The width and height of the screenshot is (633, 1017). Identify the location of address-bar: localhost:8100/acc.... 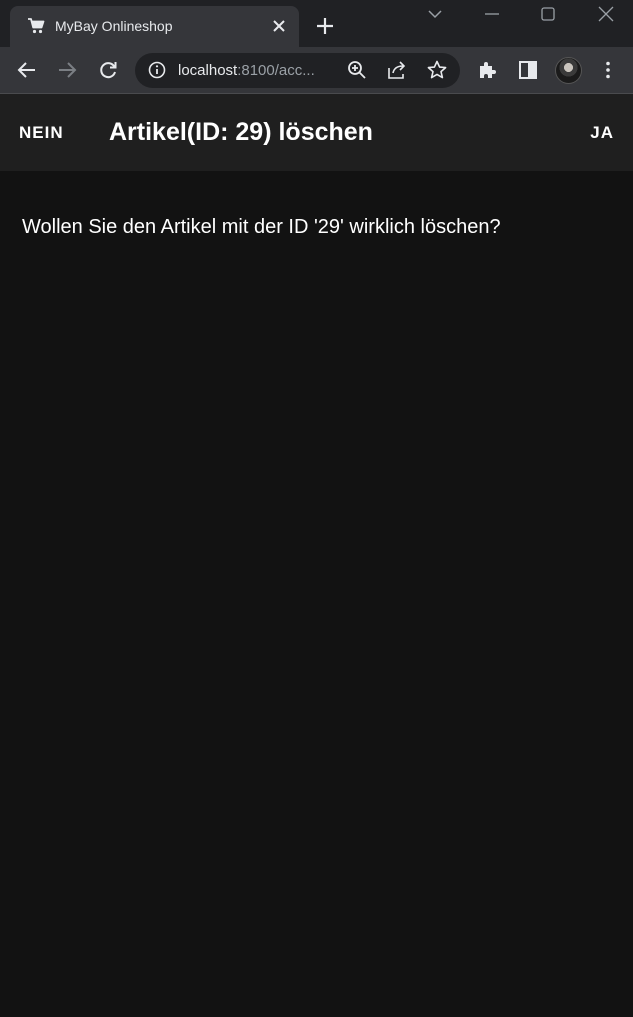
(297, 70).